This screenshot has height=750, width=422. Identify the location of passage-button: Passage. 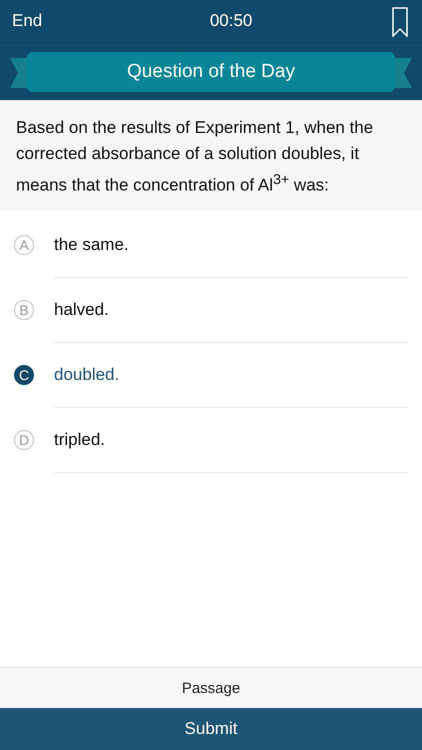
(211, 687).